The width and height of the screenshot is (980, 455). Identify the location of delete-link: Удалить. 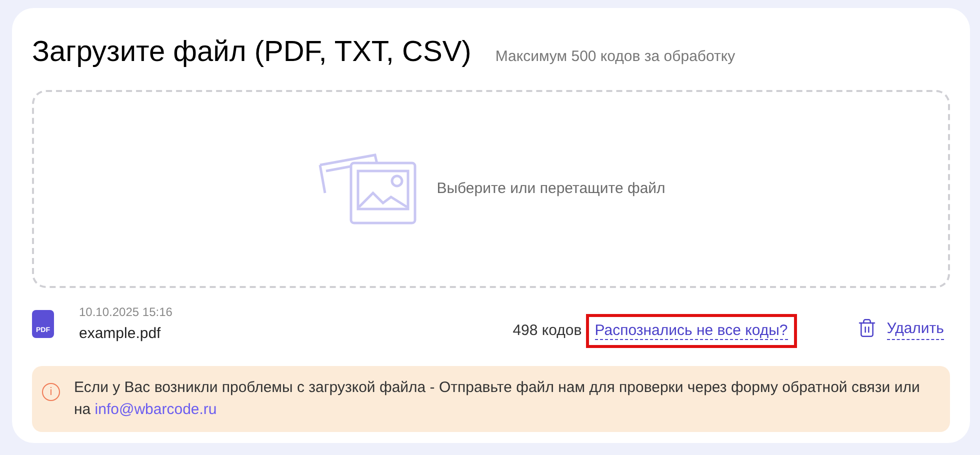
(915, 329).